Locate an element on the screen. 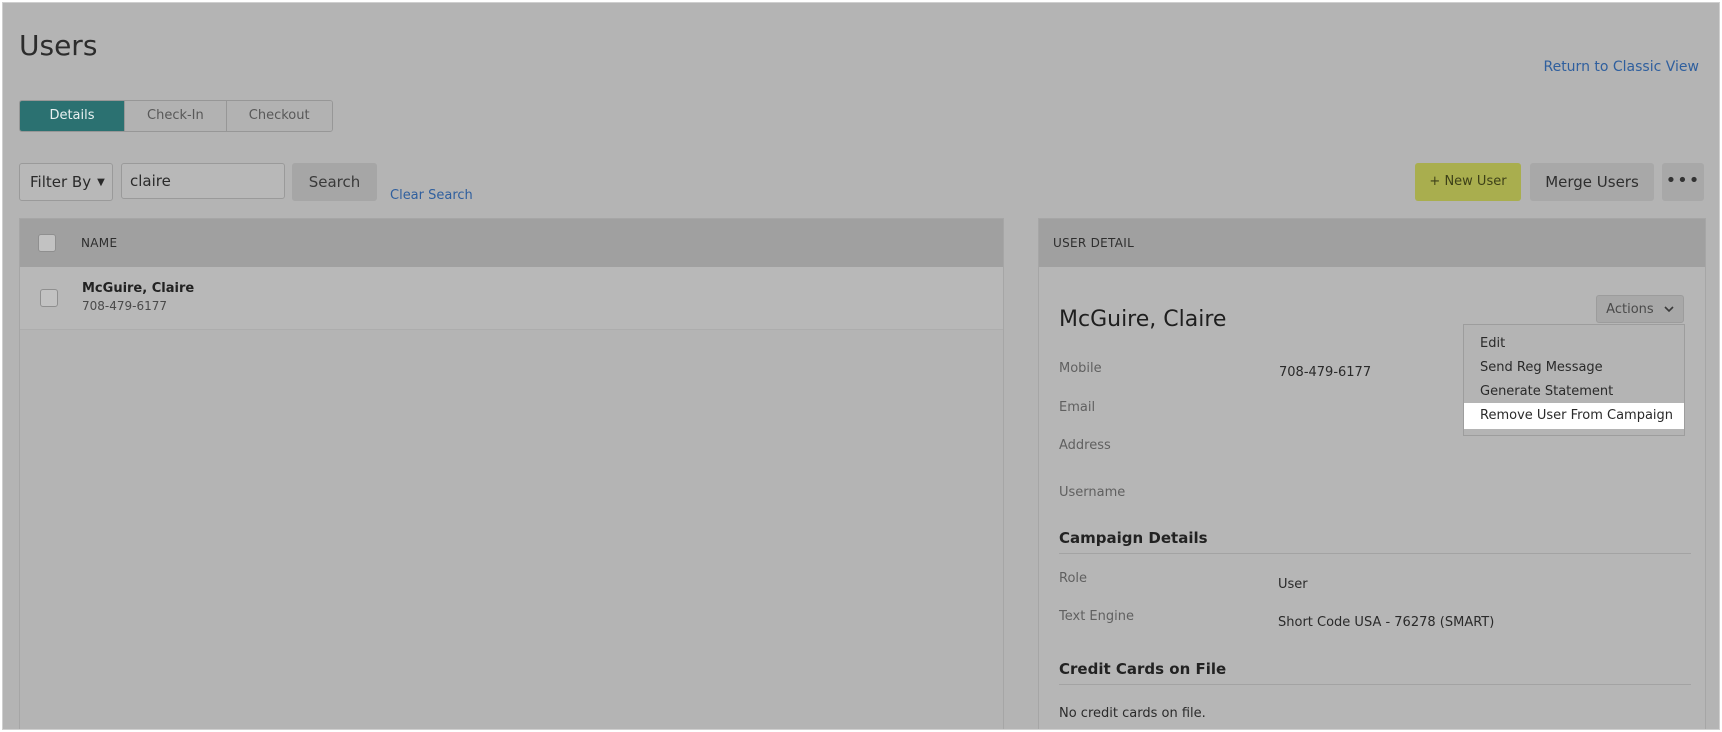 This screenshot has height=732, width=1722. role-label: Role is located at coordinates (1073, 578).